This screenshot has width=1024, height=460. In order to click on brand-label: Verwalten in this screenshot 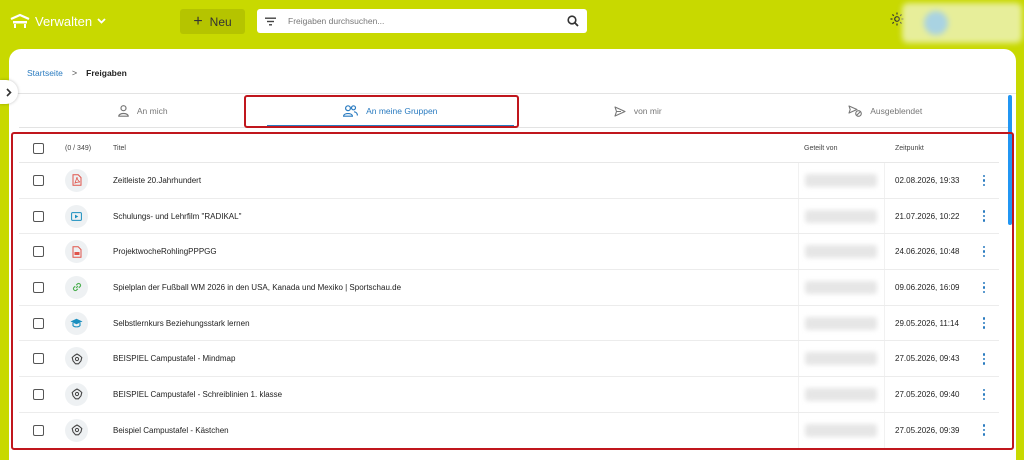, I will do `click(64, 21)`.